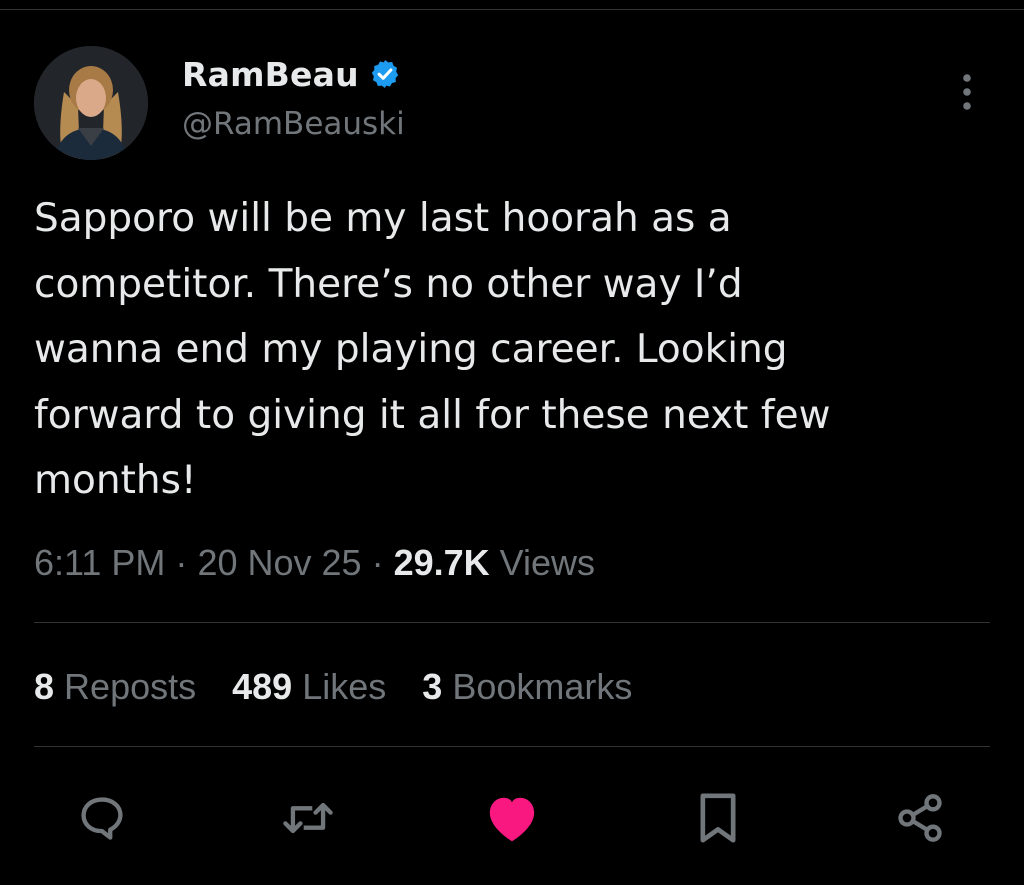  What do you see at coordinates (99, 562) in the screenshot?
I see `tweet-time: 6:11 PM` at bounding box center [99, 562].